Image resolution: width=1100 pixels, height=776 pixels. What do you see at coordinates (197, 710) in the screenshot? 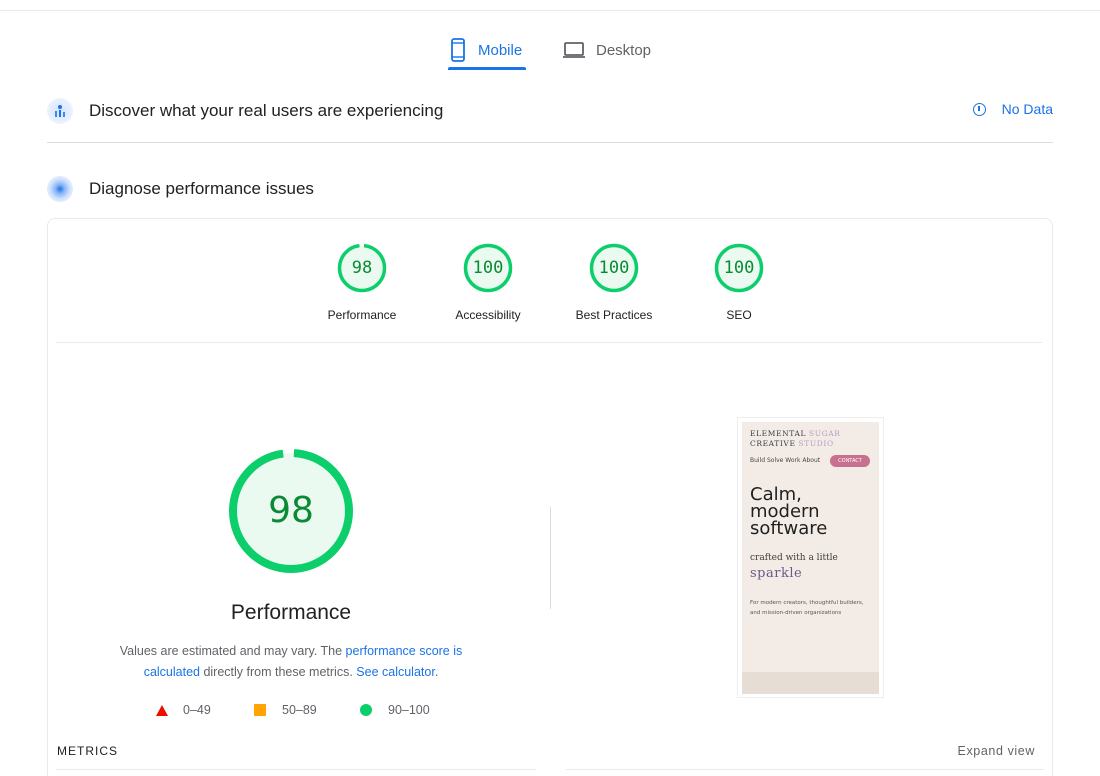
I see `legend-fail-label: 0–49` at bounding box center [197, 710].